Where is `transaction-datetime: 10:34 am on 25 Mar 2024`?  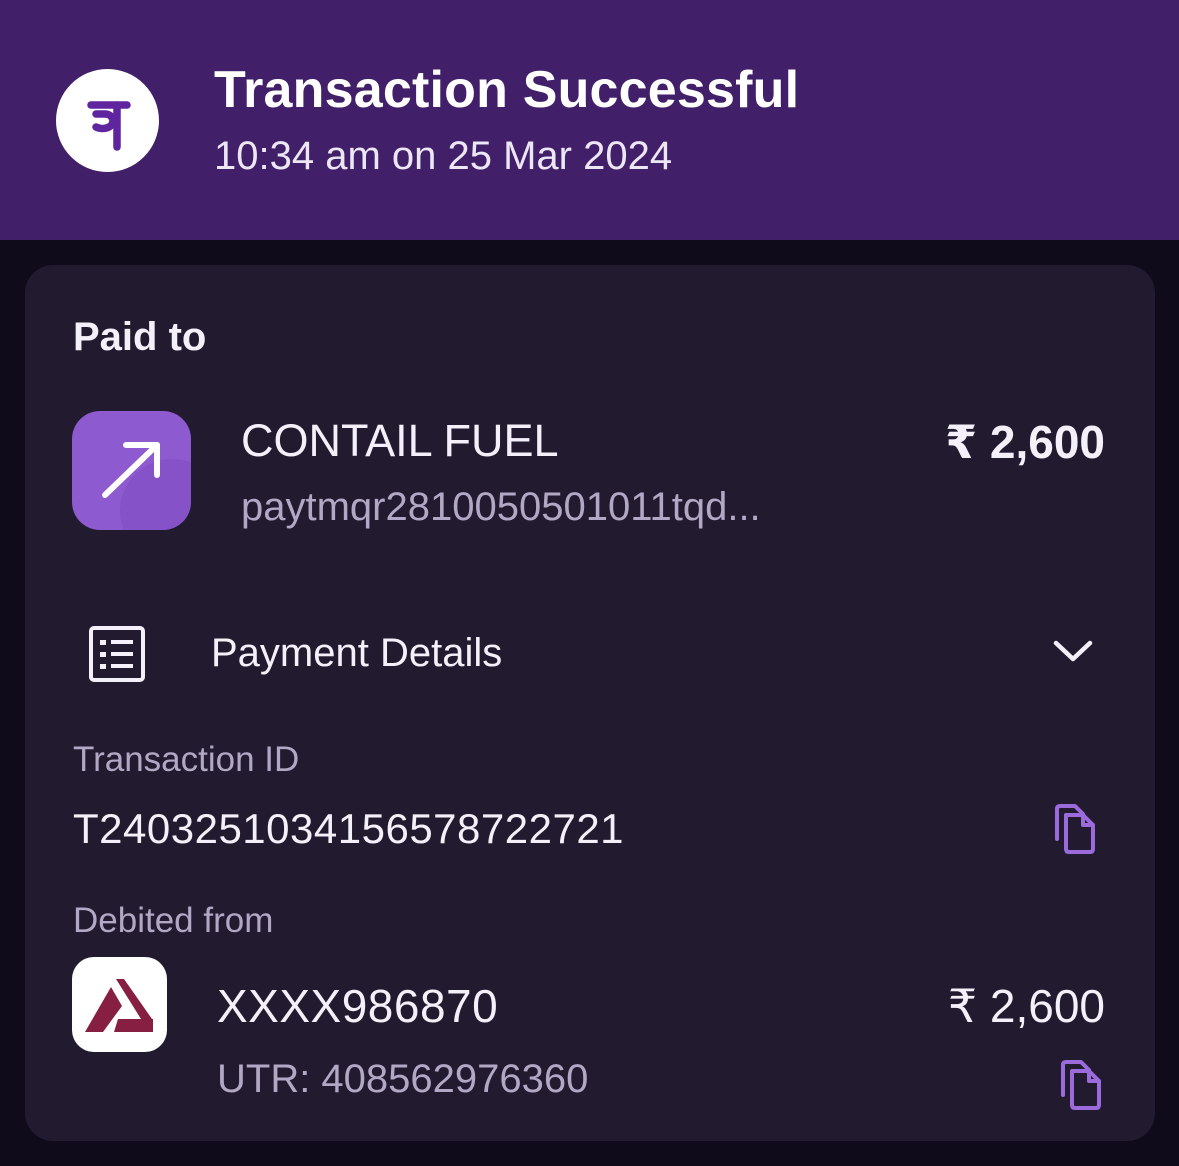 transaction-datetime: 10:34 am on 25 Mar 2024 is located at coordinates (443, 156).